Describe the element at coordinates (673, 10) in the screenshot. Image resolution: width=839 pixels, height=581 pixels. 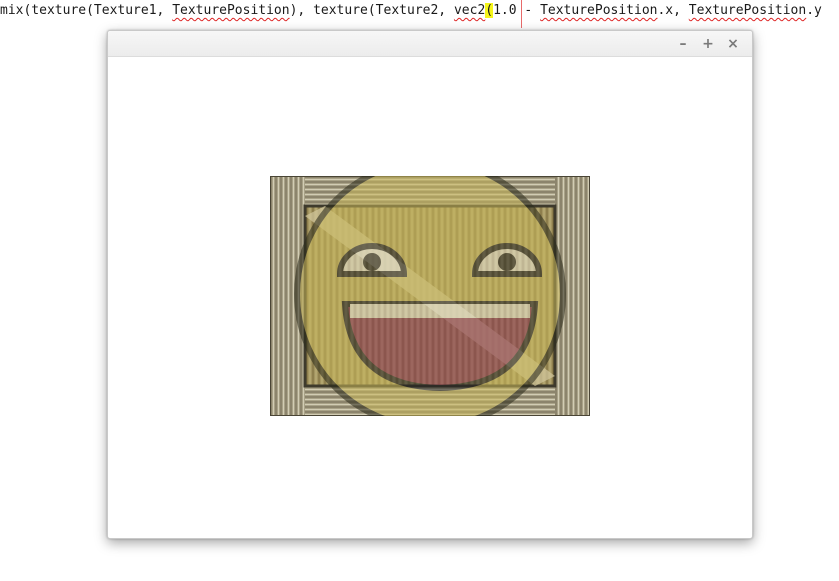
I see `code-text: .x,` at that location.